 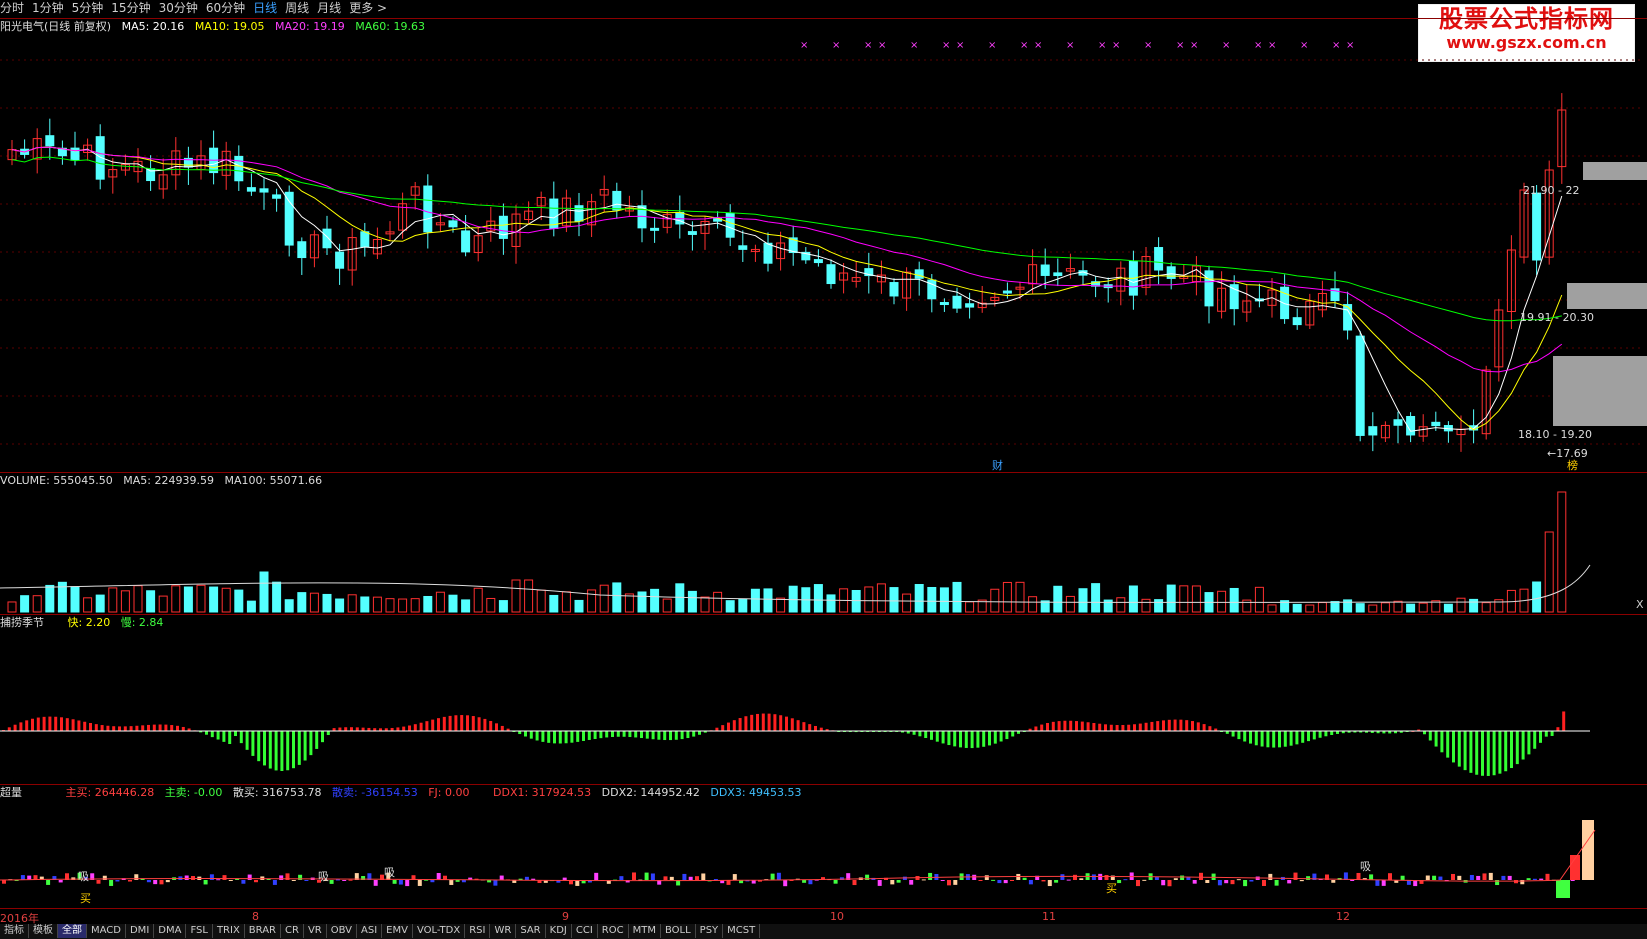 What do you see at coordinates (559, 931) in the screenshot?
I see `indicator-tab-18: KDJ` at bounding box center [559, 931].